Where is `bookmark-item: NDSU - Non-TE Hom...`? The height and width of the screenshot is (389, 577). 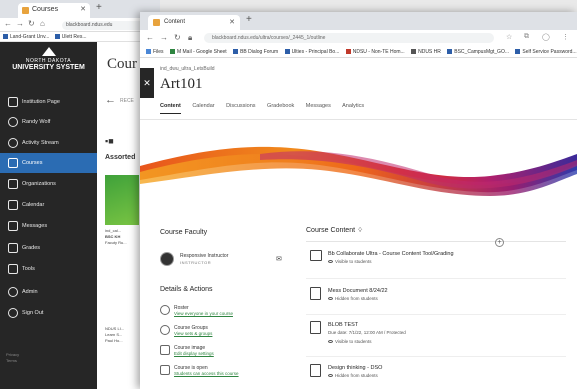 bookmark-item: NDSU - Non-TE Hom... is located at coordinates (375, 52).